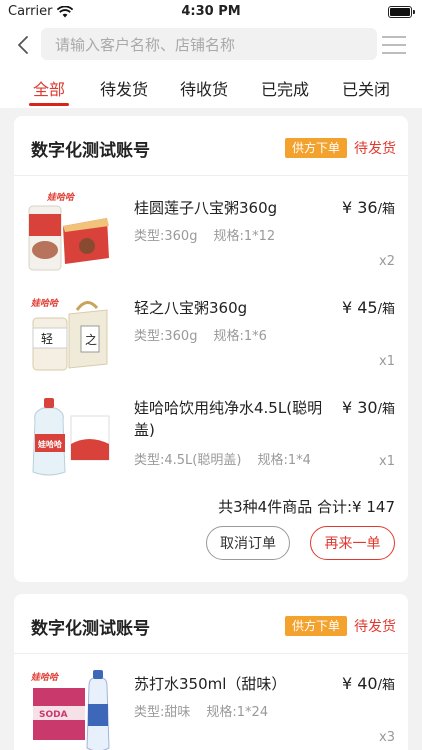 This screenshot has width=422, height=750. I want to click on price-value: ¥ 36, so click(359, 207).